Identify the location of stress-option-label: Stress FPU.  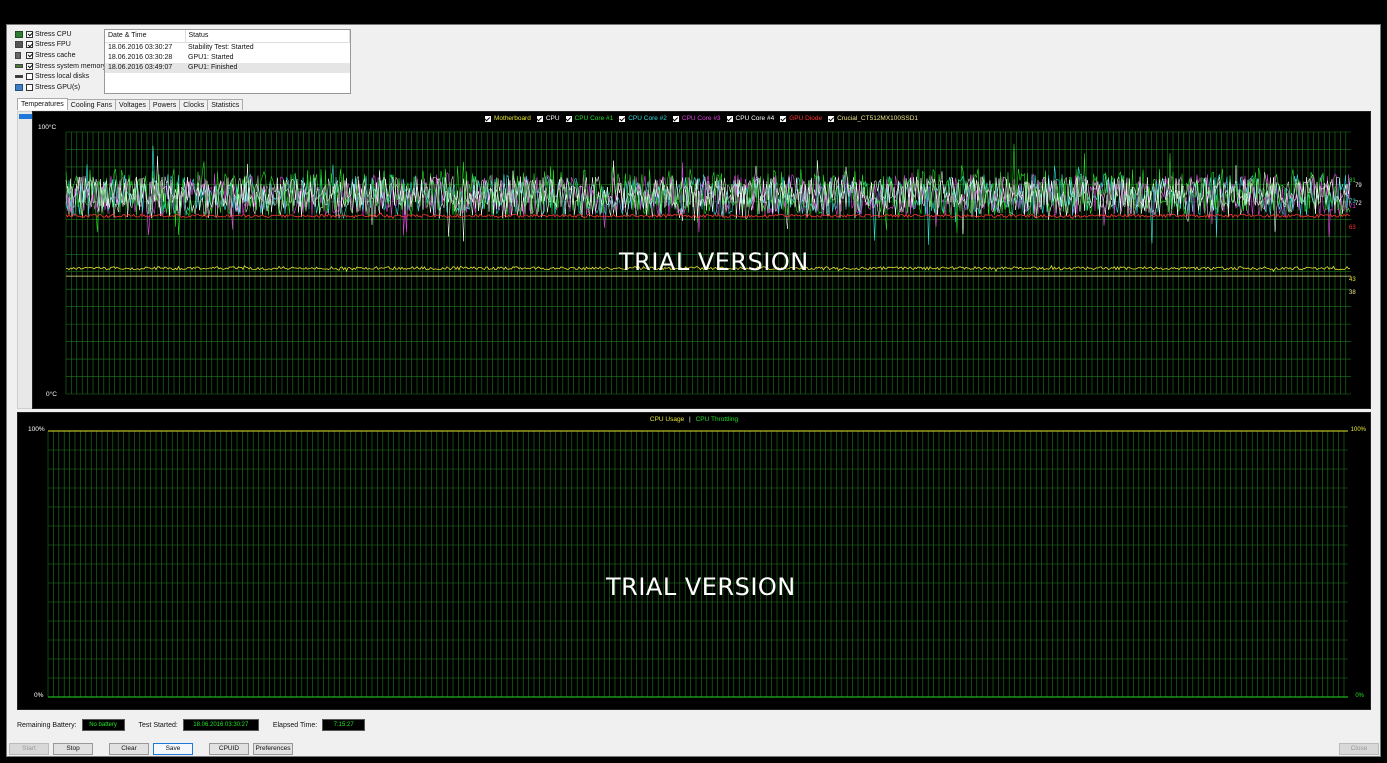
(53, 45).